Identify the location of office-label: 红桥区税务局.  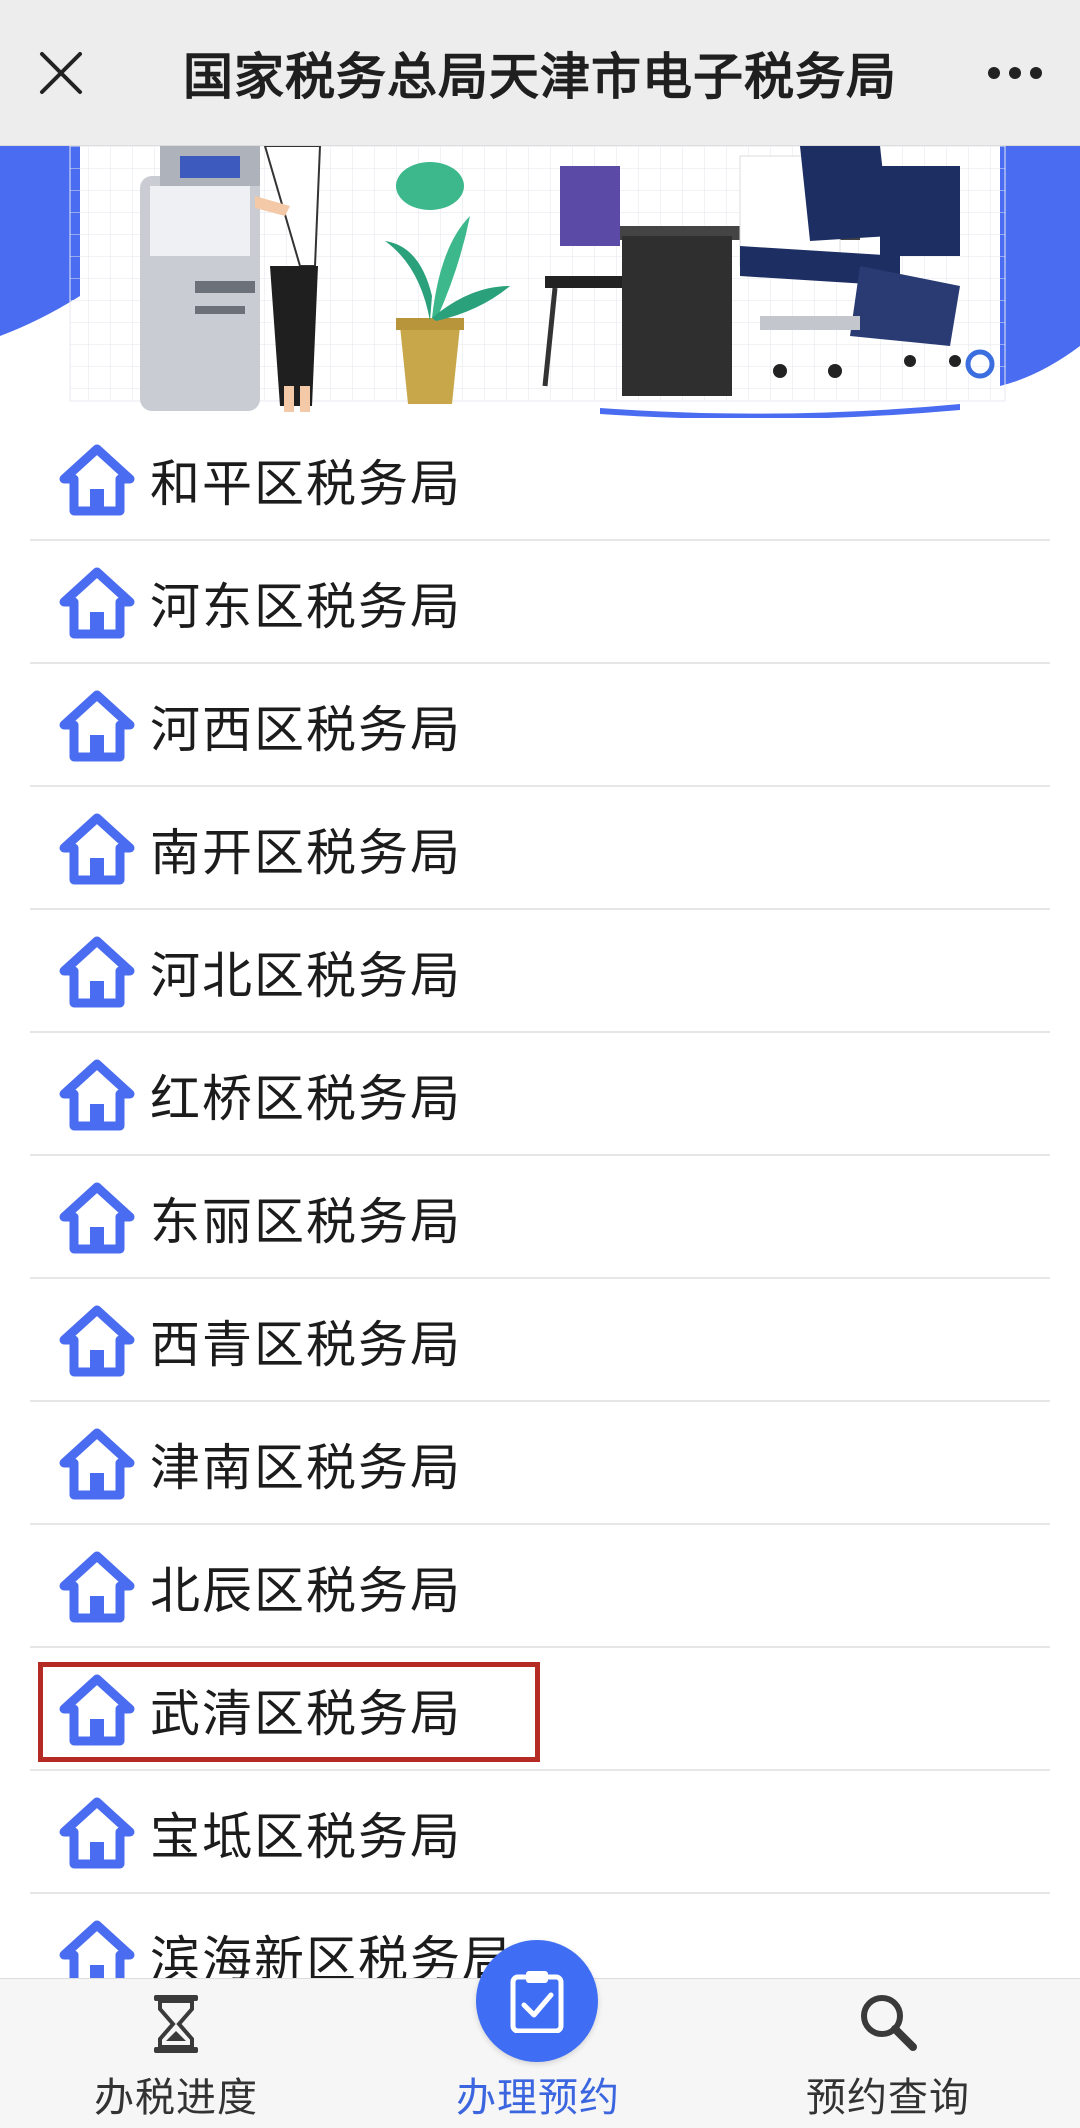
(306, 1098).